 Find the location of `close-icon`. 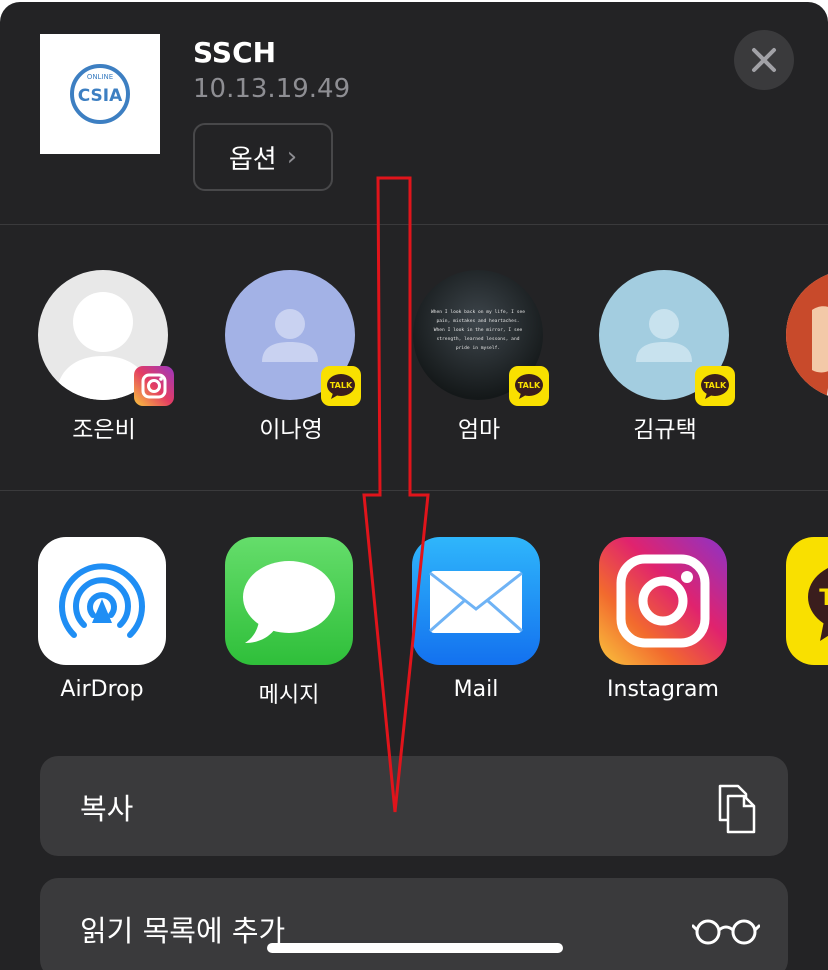

close-icon is located at coordinates (764, 60).